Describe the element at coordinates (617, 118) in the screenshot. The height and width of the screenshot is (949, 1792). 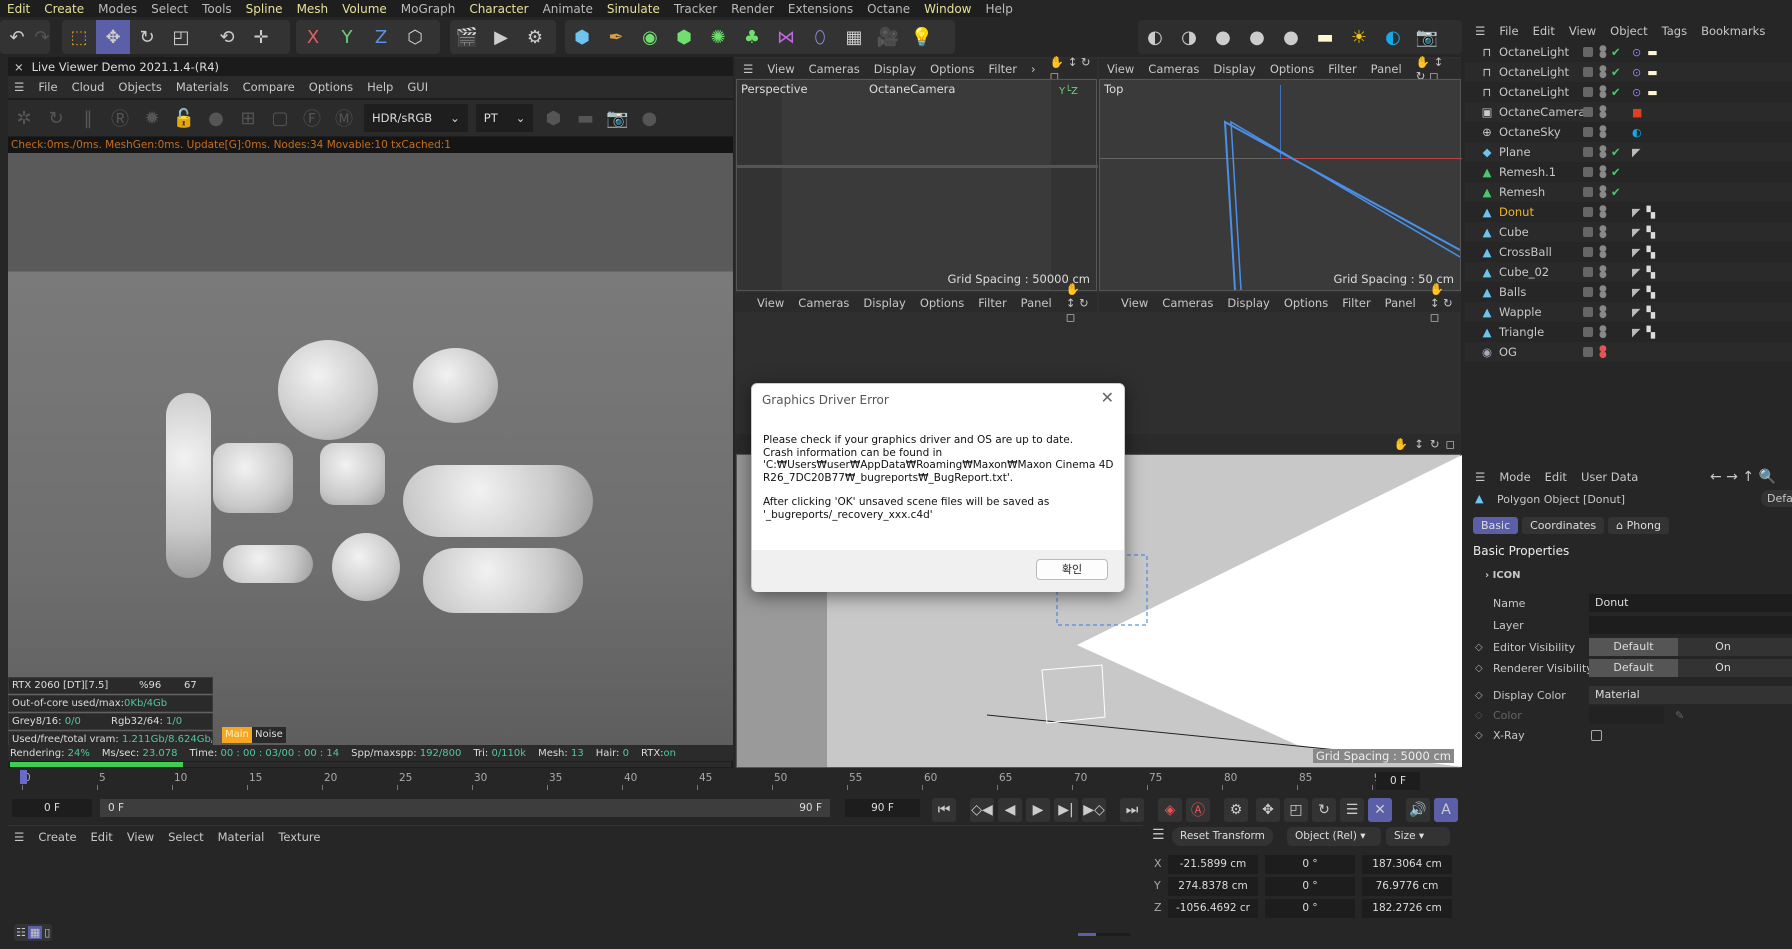
I see `snapshot-icon: 📷` at that location.